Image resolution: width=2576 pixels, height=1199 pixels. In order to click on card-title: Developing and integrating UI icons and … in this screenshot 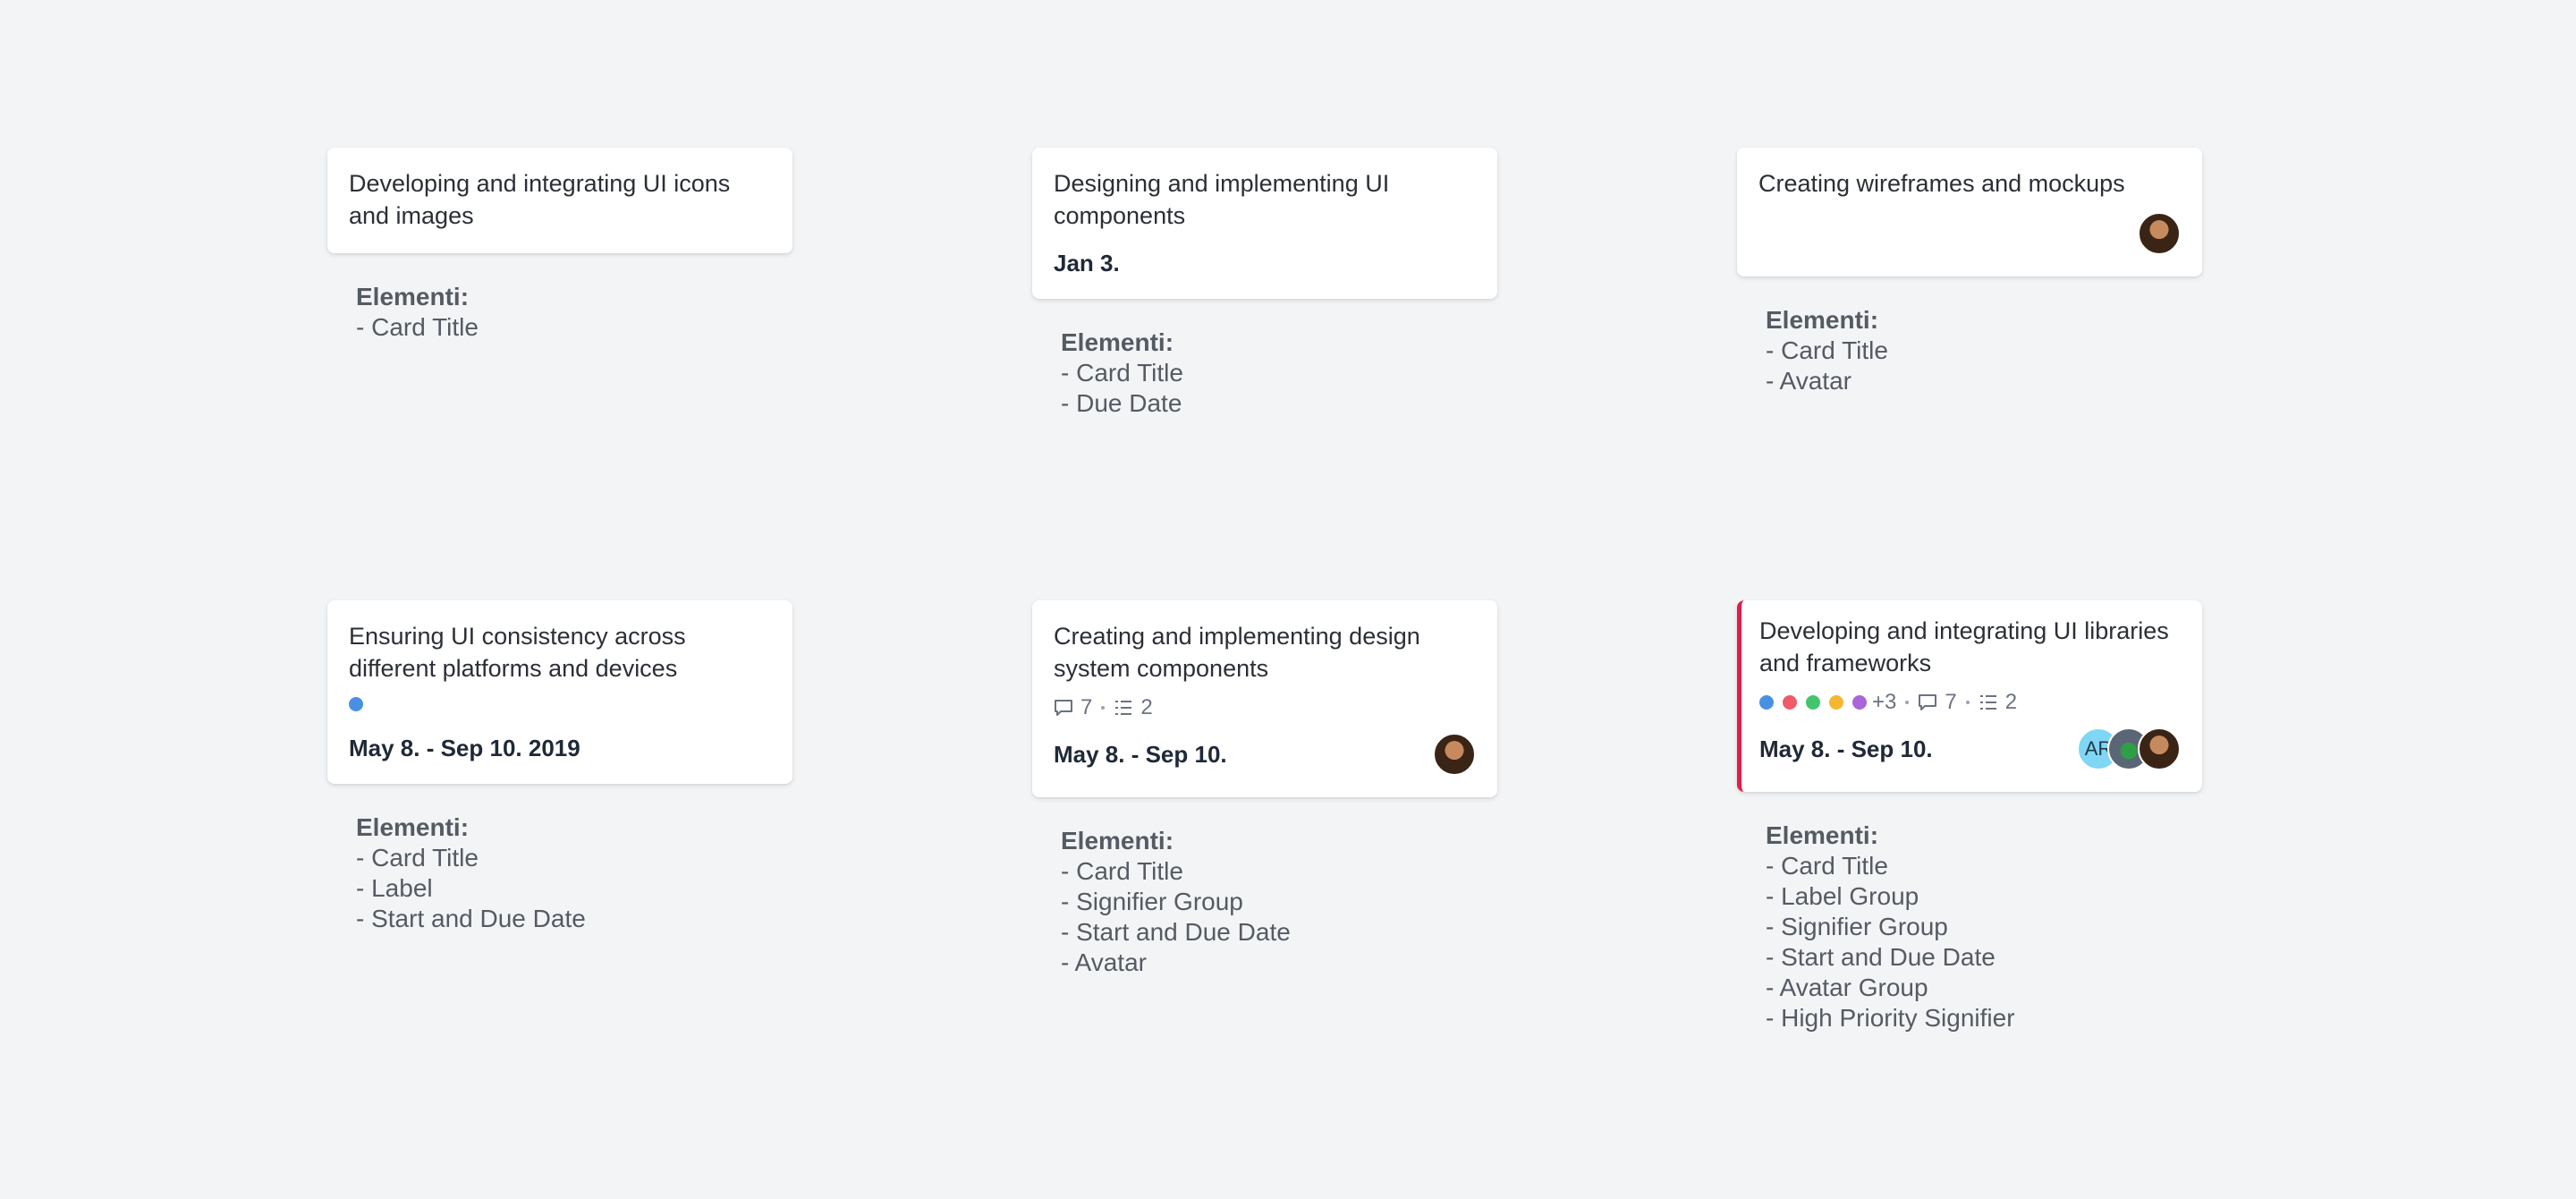, I will do `click(540, 199)`.